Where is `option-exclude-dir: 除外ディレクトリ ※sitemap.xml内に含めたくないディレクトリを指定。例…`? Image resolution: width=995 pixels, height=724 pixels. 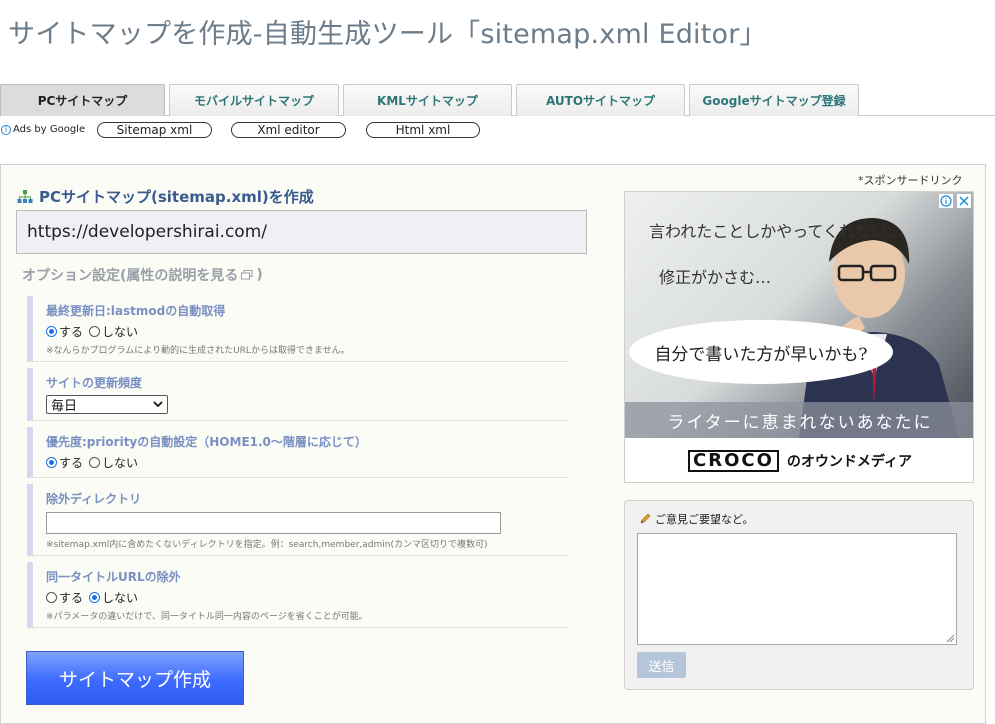
option-exclude-dir: 除外ディレクトリ ※sitemap.xml内に含めたくないディレクトリを指定。例… is located at coordinates (297, 520).